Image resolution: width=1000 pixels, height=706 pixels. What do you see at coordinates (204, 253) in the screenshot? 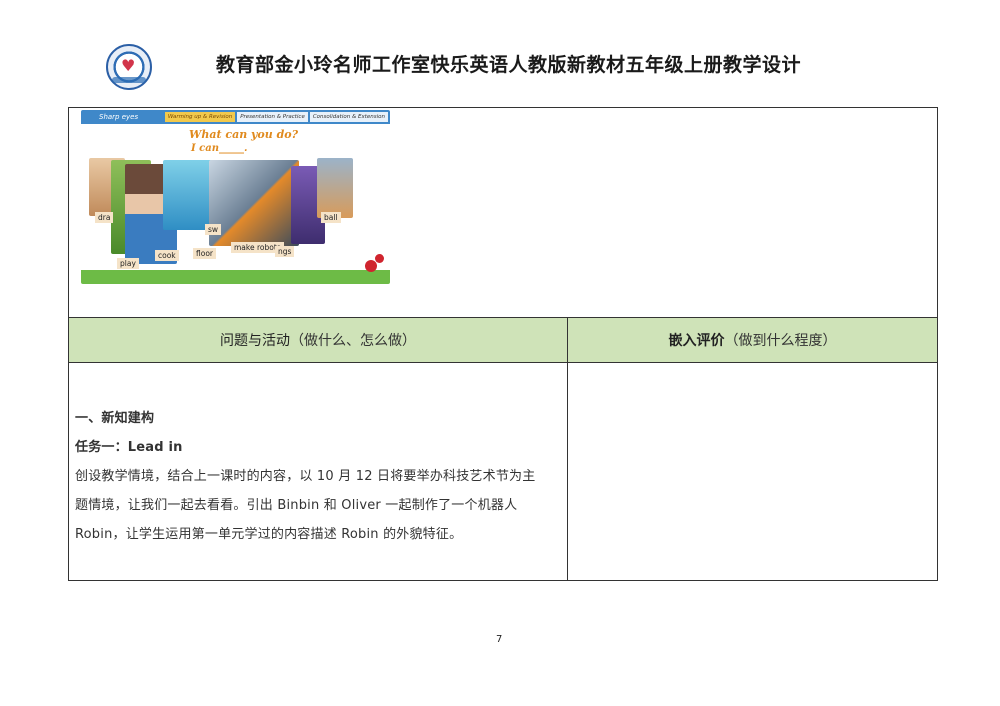
I see `word-card-floor: floor` at bounding box center [204, 253].